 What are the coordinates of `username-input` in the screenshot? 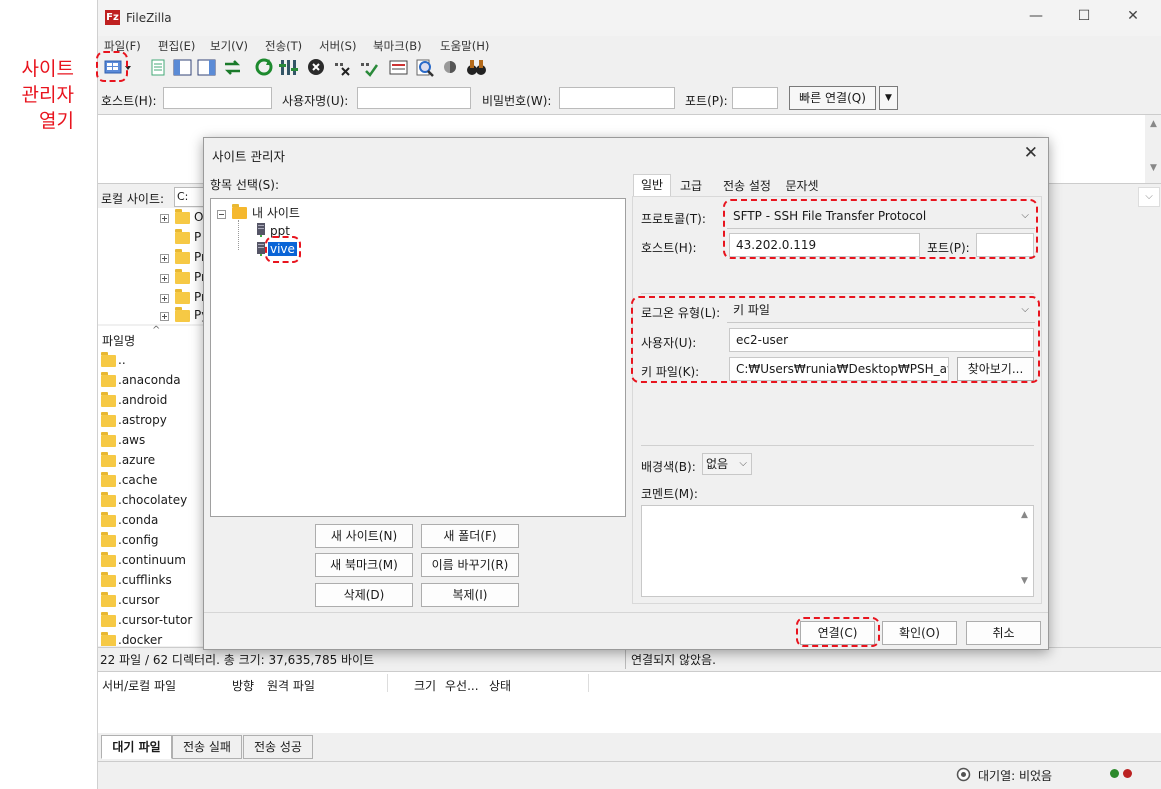 It's located at (414, 98).